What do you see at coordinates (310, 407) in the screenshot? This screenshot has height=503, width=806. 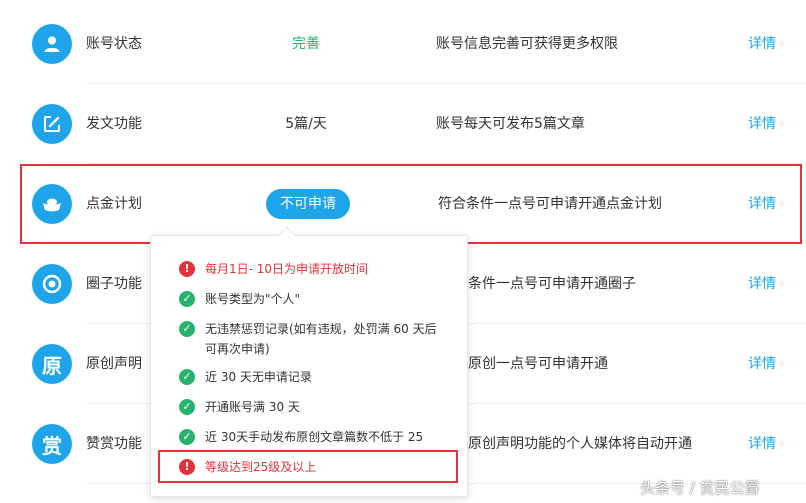 I see `condition-item: ✓ 开通账号满 30 天` at bounding box center [310, 407].